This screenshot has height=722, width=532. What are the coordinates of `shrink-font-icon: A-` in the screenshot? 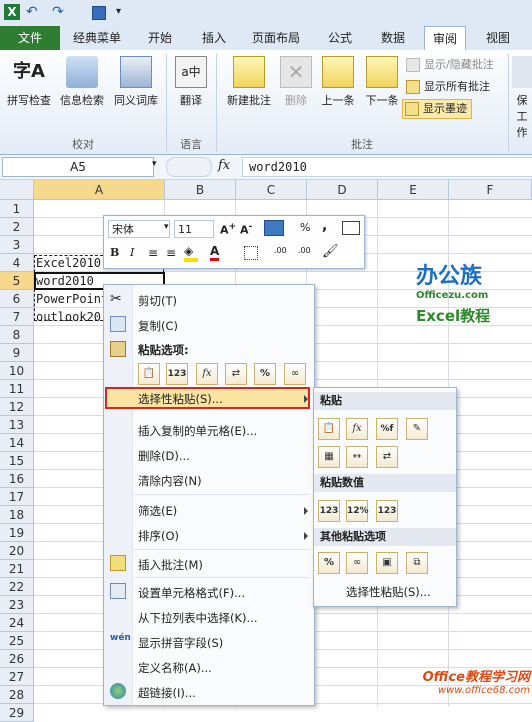 It's located at (246, 229).